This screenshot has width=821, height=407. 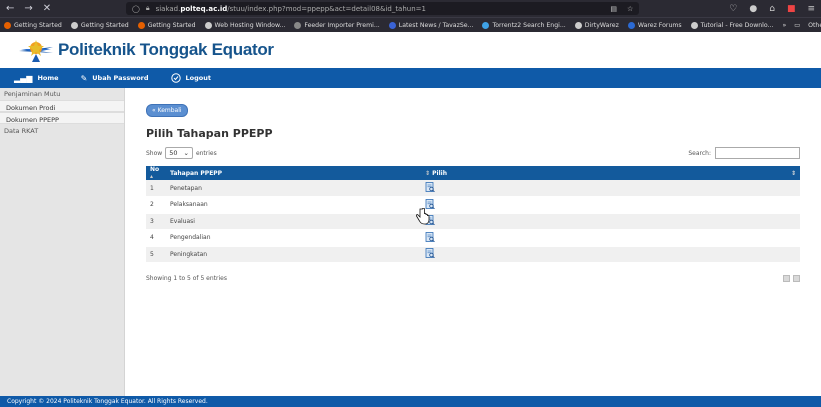 I want to click on logo-icon, so click(x=36, y=51).